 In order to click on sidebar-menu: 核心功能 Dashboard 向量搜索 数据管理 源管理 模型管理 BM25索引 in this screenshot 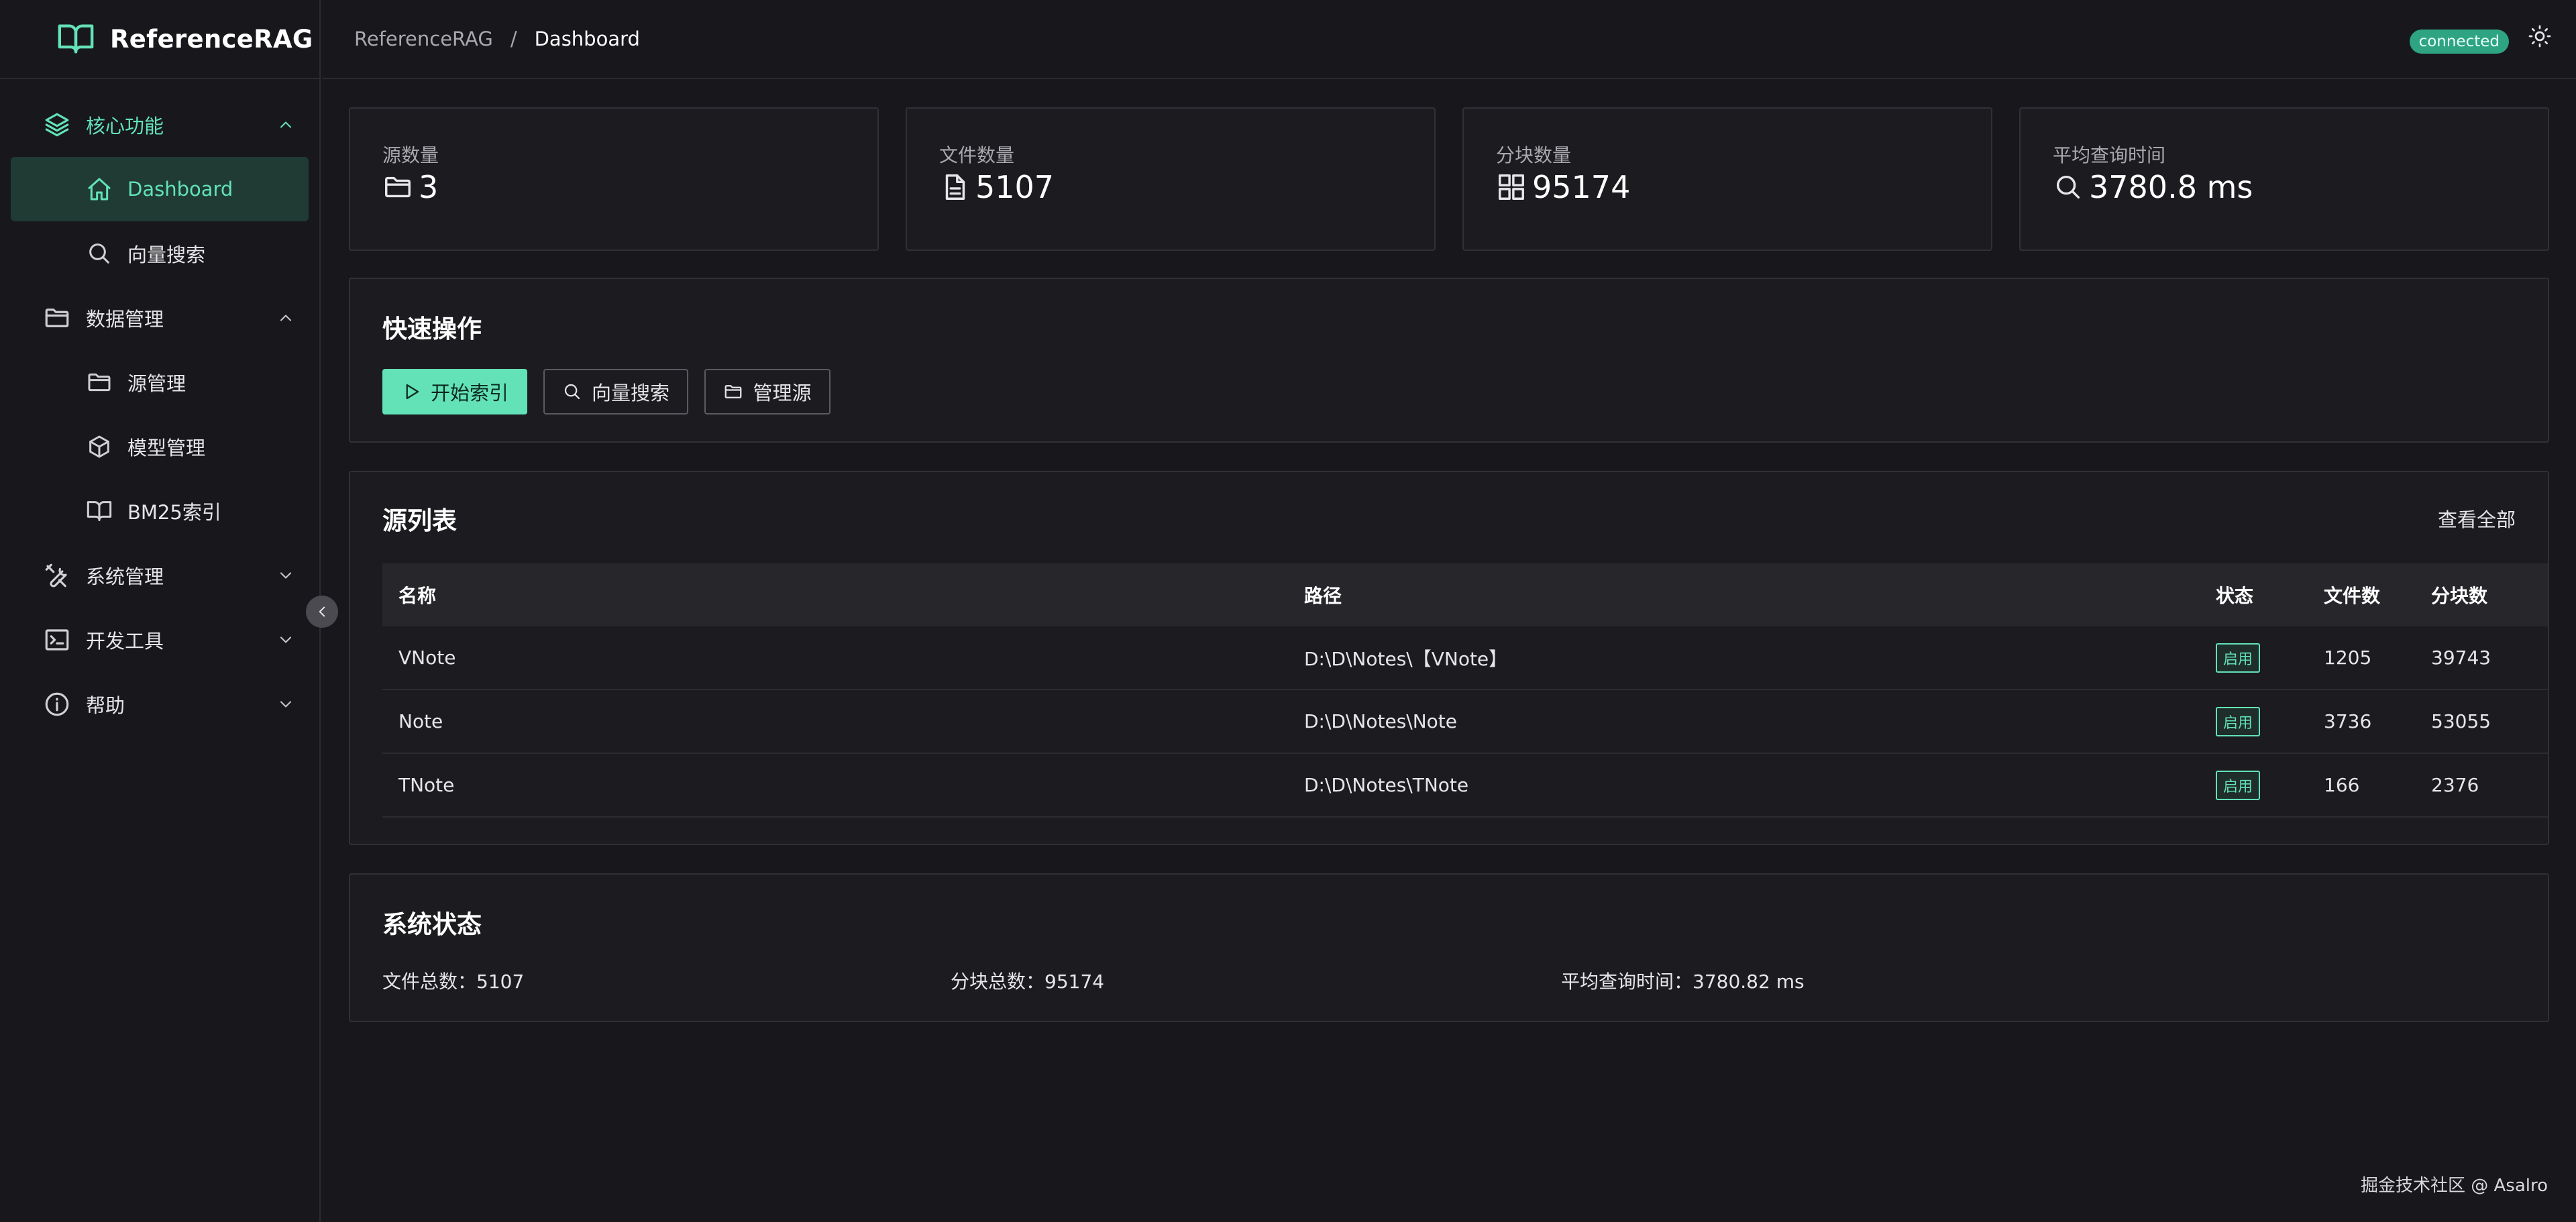, I will do `click(159, 408)`.